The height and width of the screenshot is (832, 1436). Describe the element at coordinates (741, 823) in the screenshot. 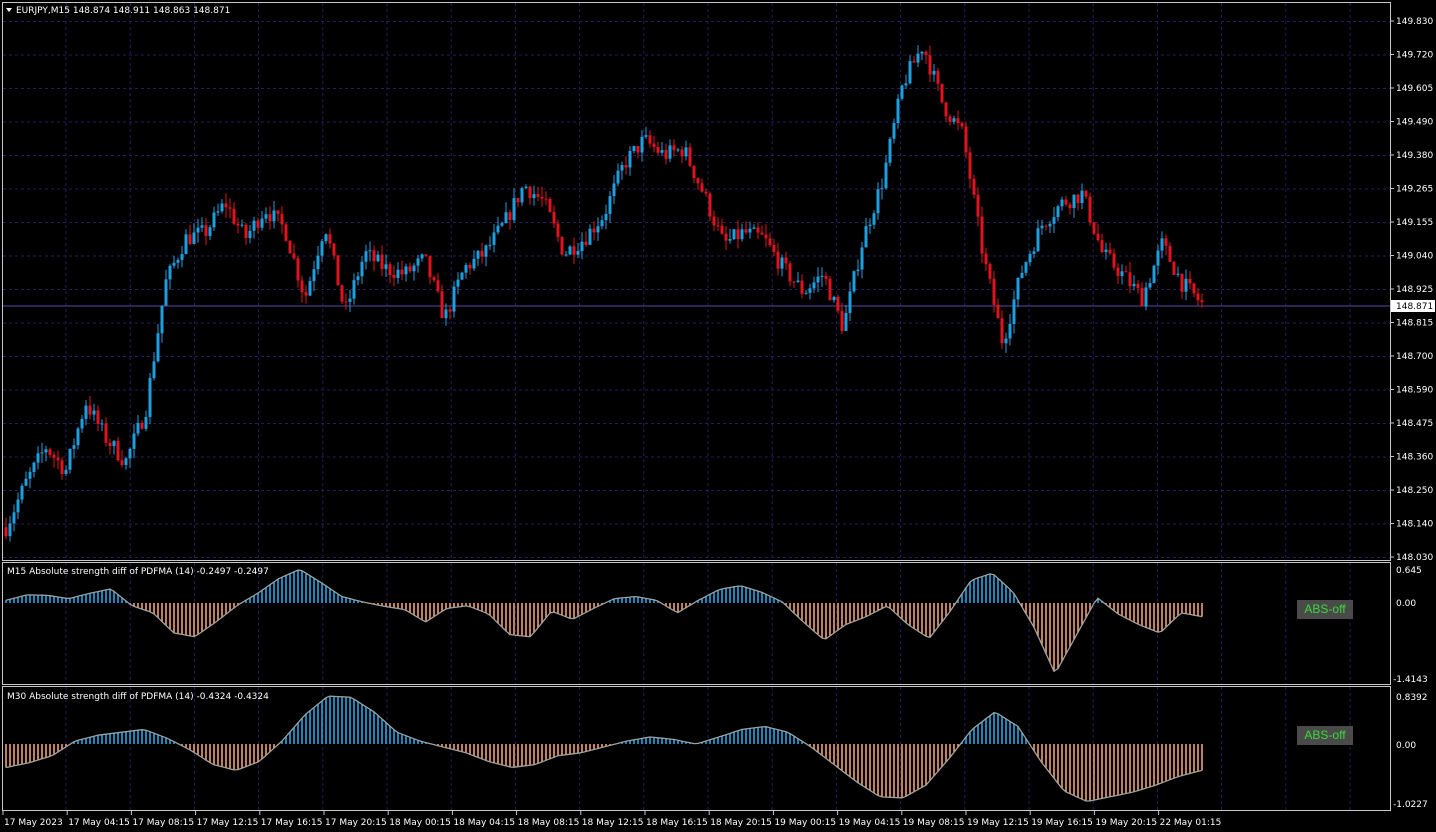

I see `time-tick-label: 18 May 20:15` at that location.